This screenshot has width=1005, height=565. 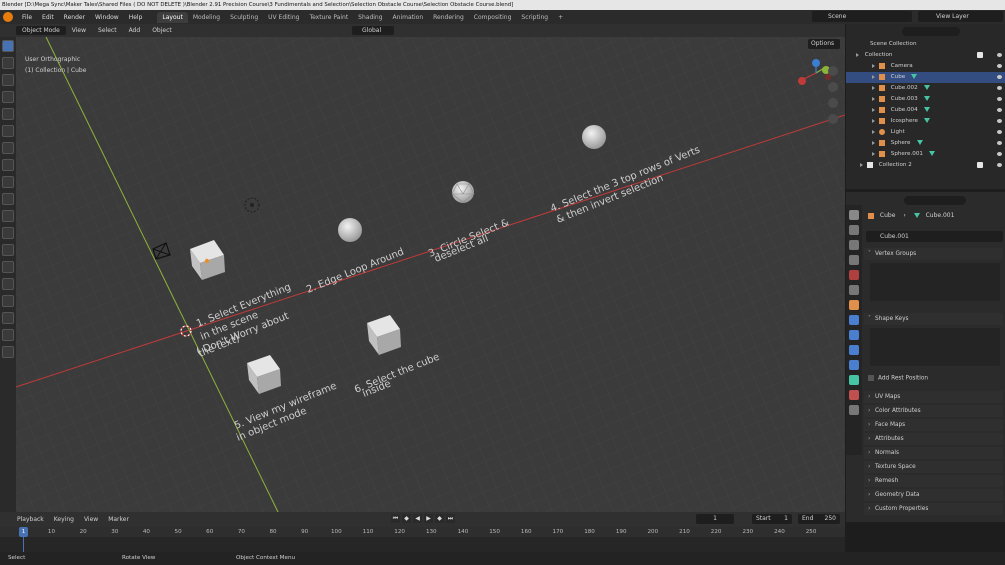 I want to click on tab-compositing: Compositing, so click(x=493, y=17).